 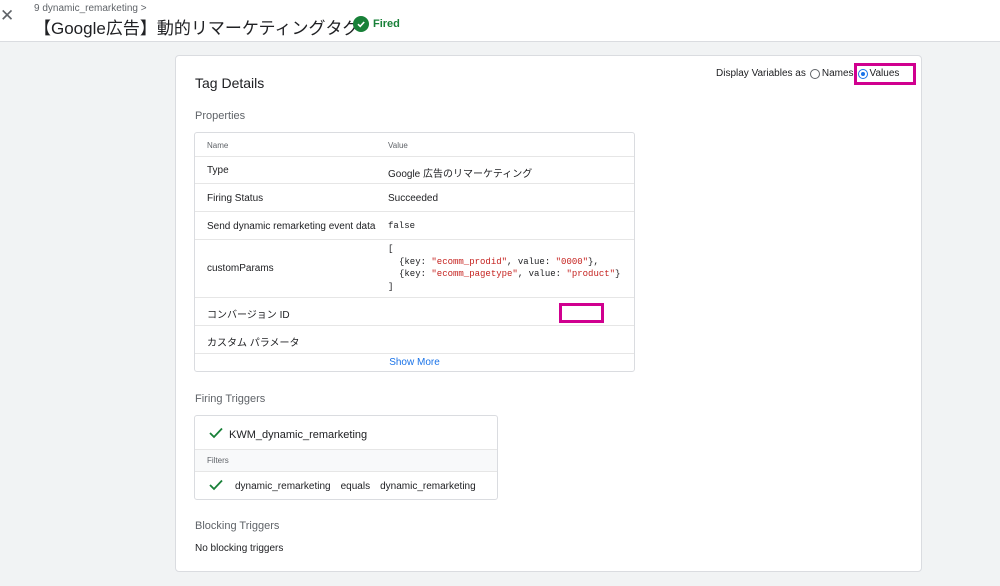 I want to click on column-header-value: Value, so click(x=398, y=145).